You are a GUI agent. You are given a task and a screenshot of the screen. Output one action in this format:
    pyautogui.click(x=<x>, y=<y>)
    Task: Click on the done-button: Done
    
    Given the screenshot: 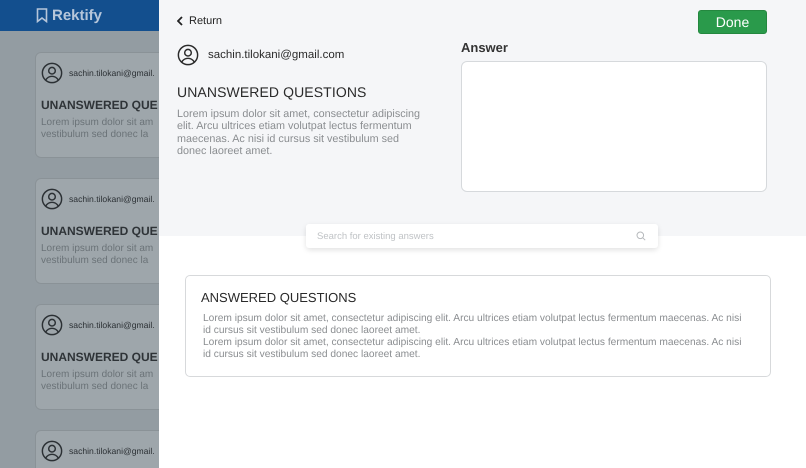 What is the action you would take?
    pyautogui.click(x=732, y=22)
    